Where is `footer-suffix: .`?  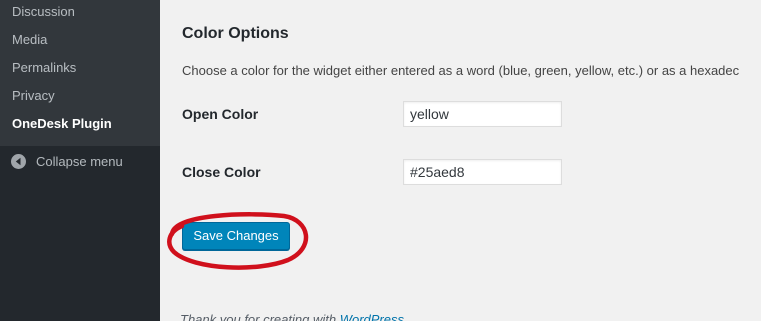
footer-suffix: . is located at coordinates (406, 316).